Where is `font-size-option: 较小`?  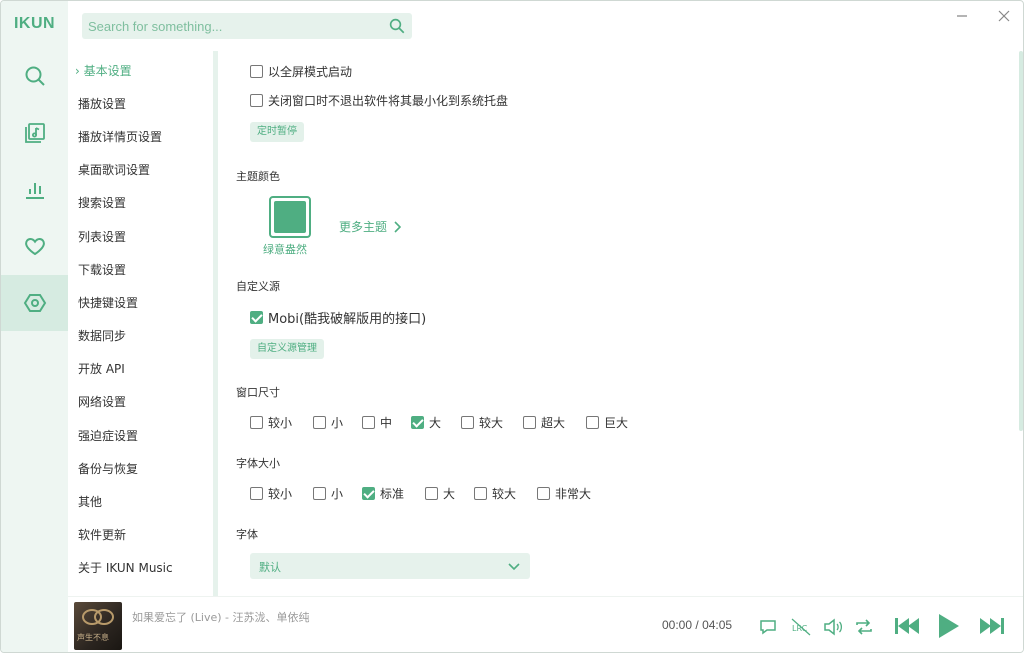 font-size-option: 较小 is located at coordinates (271, 493).